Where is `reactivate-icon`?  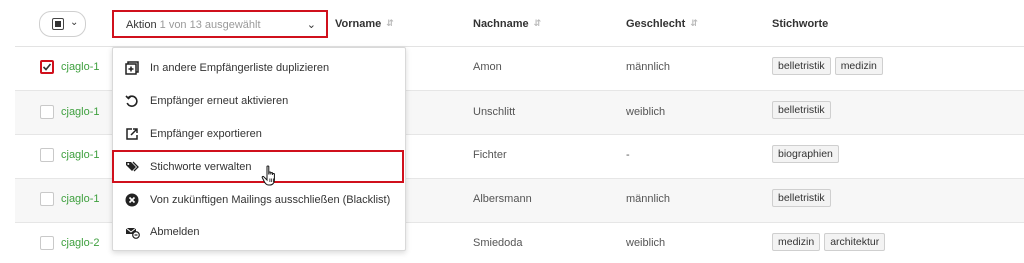 reactivate-icon is located at coordinates (132, 101).